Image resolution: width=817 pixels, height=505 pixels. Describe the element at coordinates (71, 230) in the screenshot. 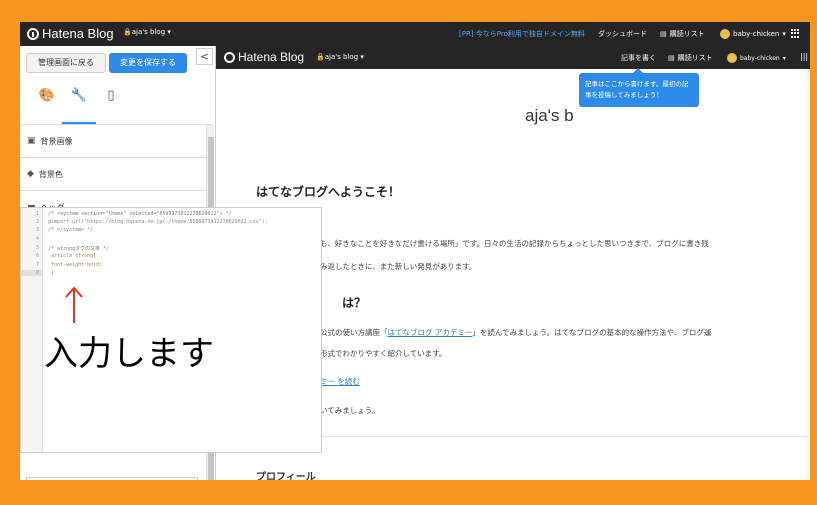

I see `code-line: /* </system> */` at that location.